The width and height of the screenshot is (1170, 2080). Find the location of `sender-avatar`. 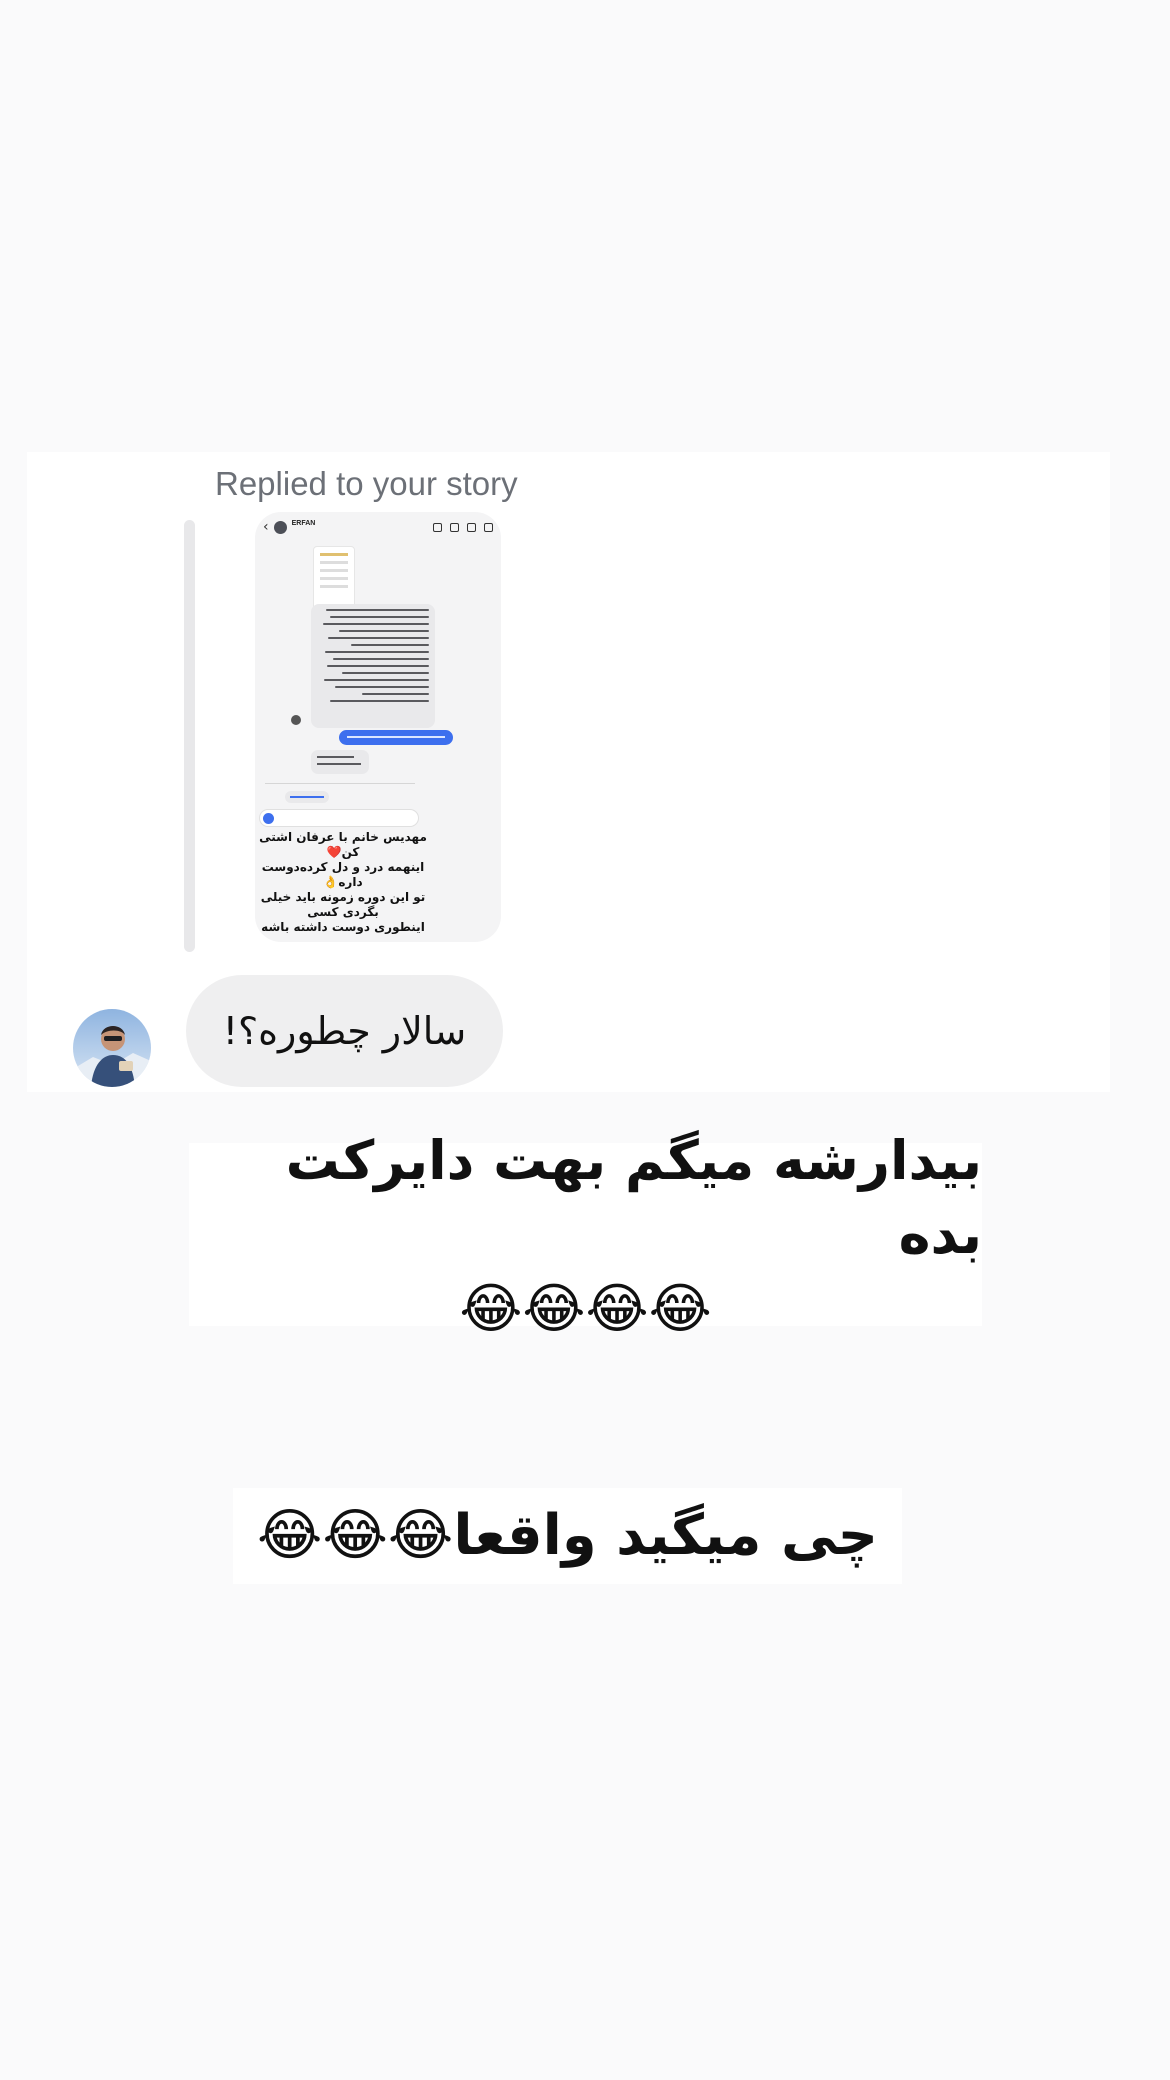

sender-avatar is located at coordinates (112, 1048).